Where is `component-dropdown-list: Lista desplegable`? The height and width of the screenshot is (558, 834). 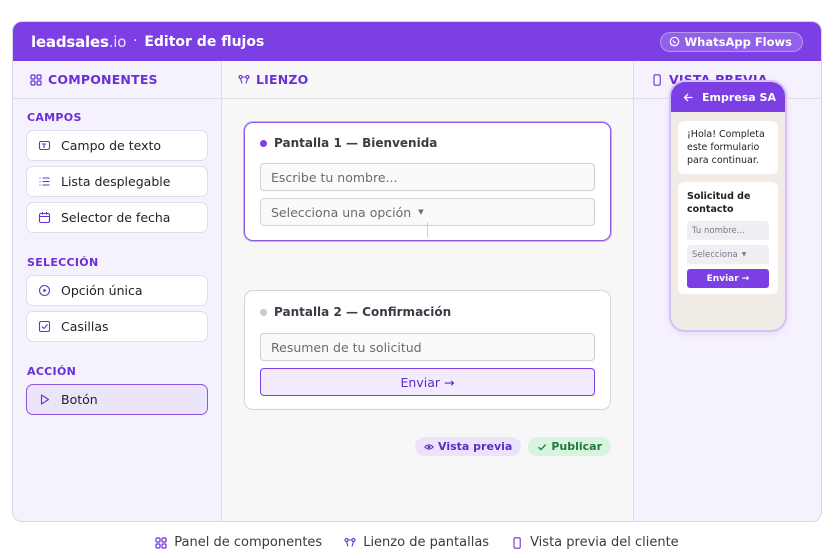
component-dropdown-list: Lista desplegable is located at coordinates (117, 181).